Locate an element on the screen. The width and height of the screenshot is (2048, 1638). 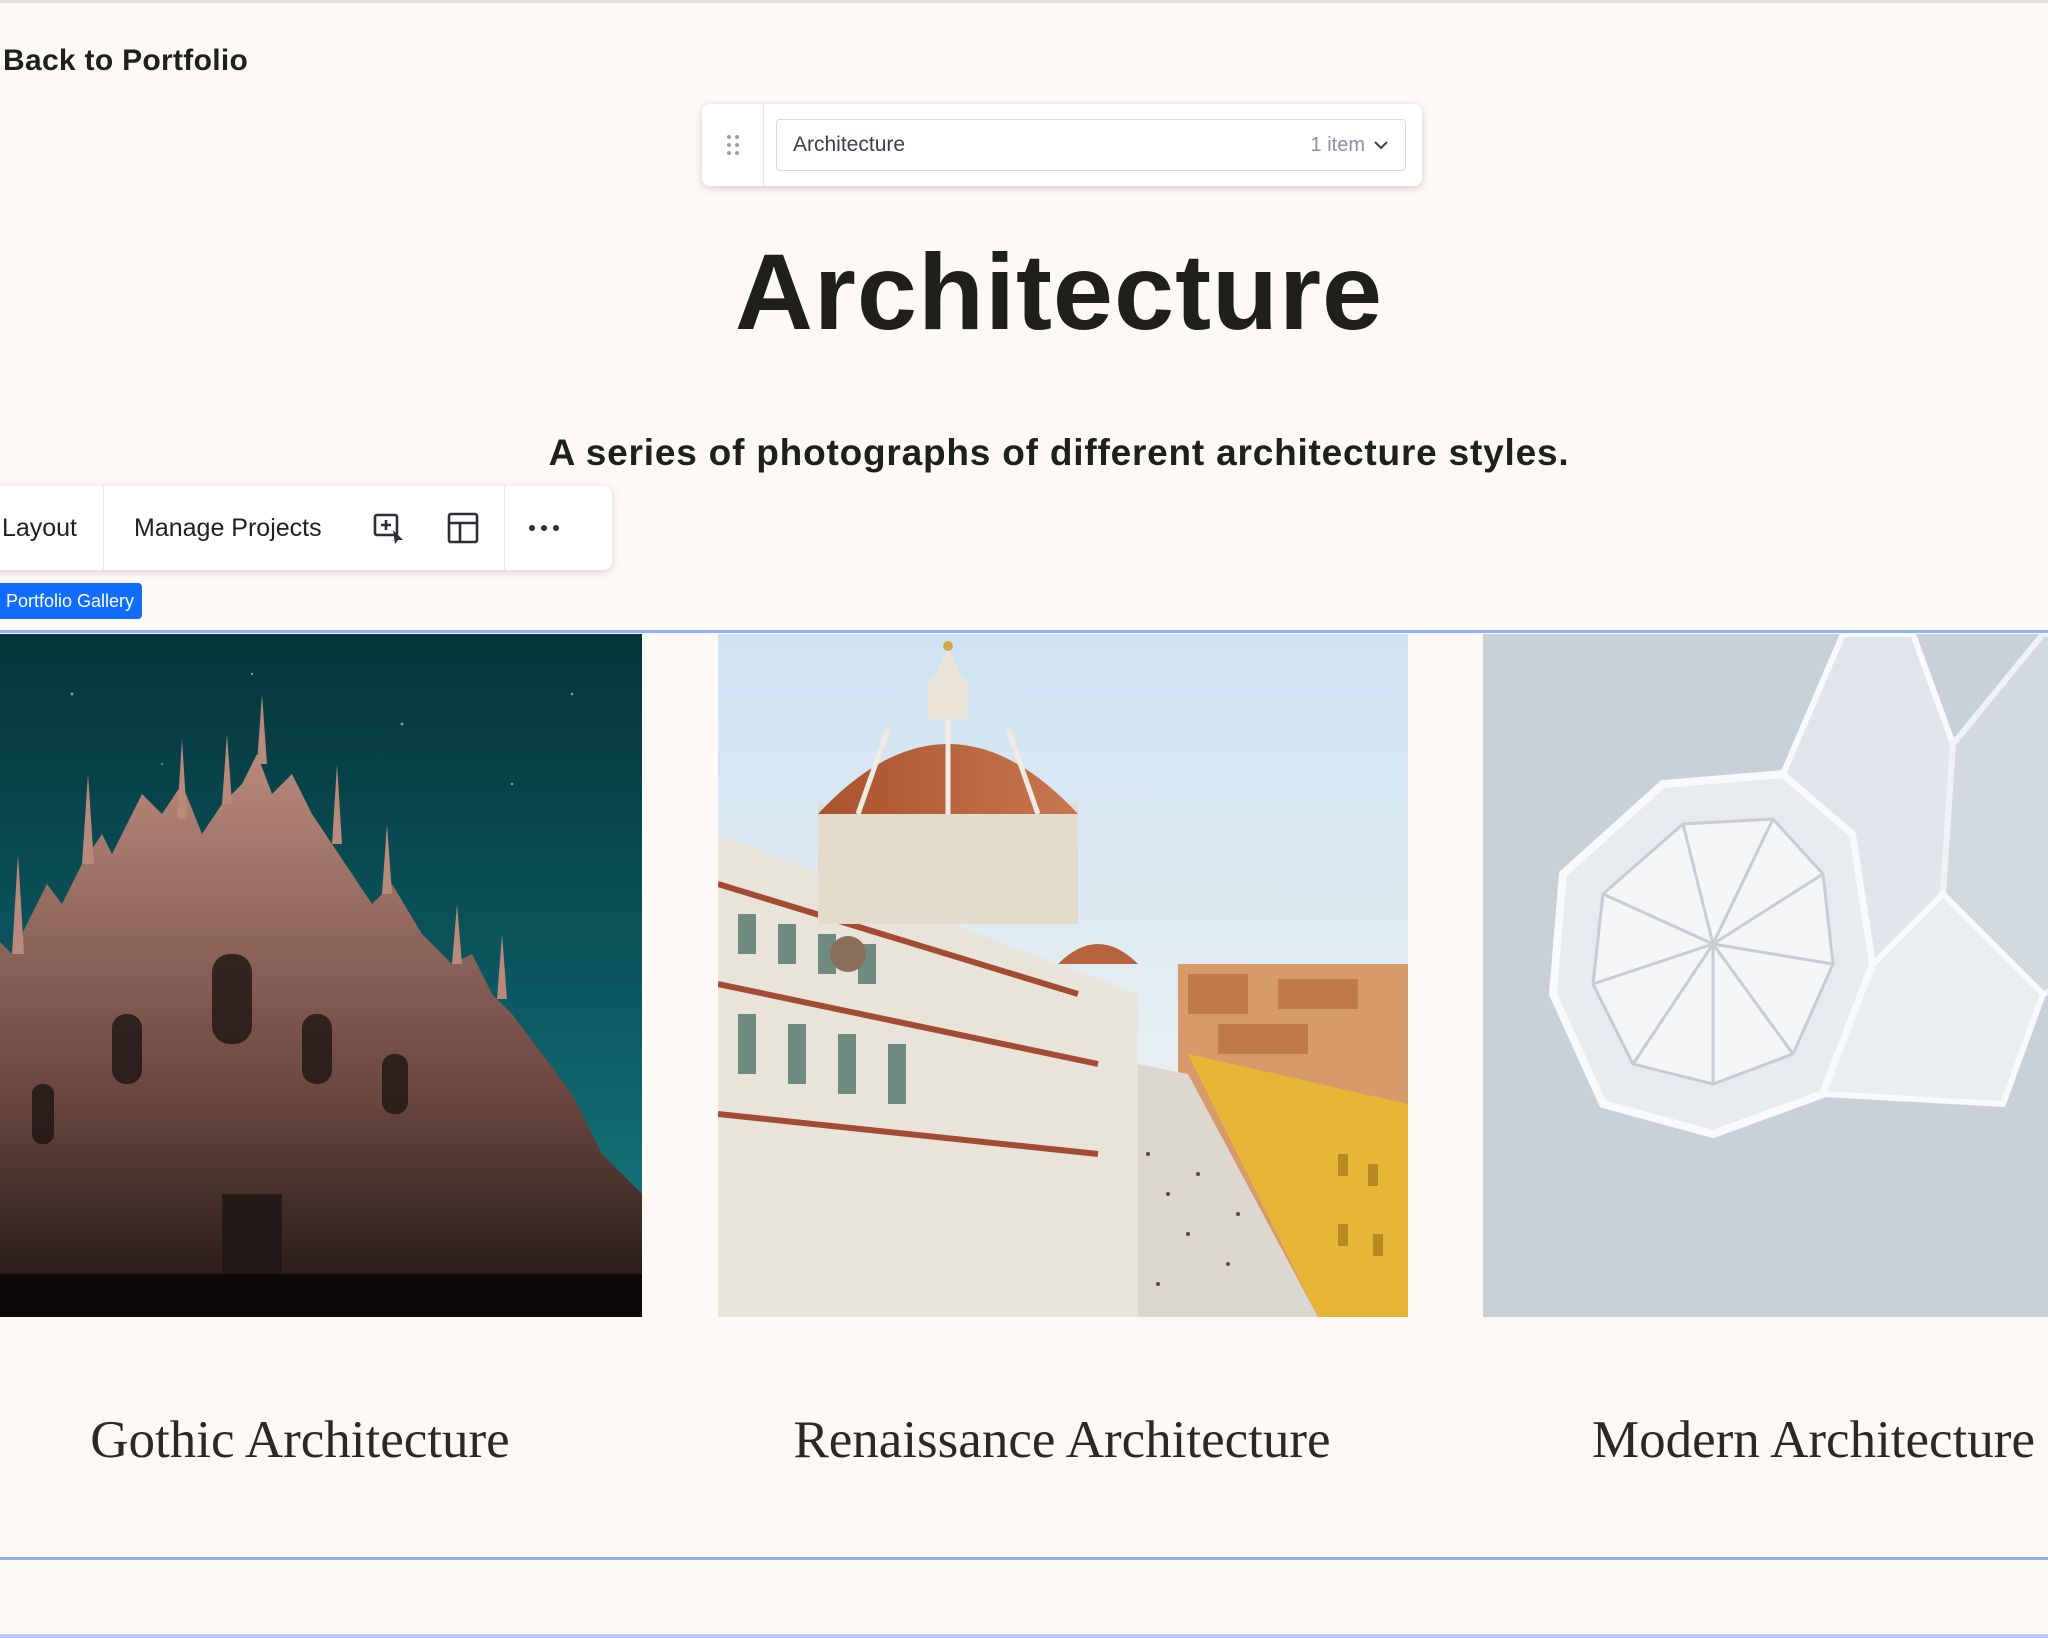
gothic-architecture-image is located at coordinates (321, 975).